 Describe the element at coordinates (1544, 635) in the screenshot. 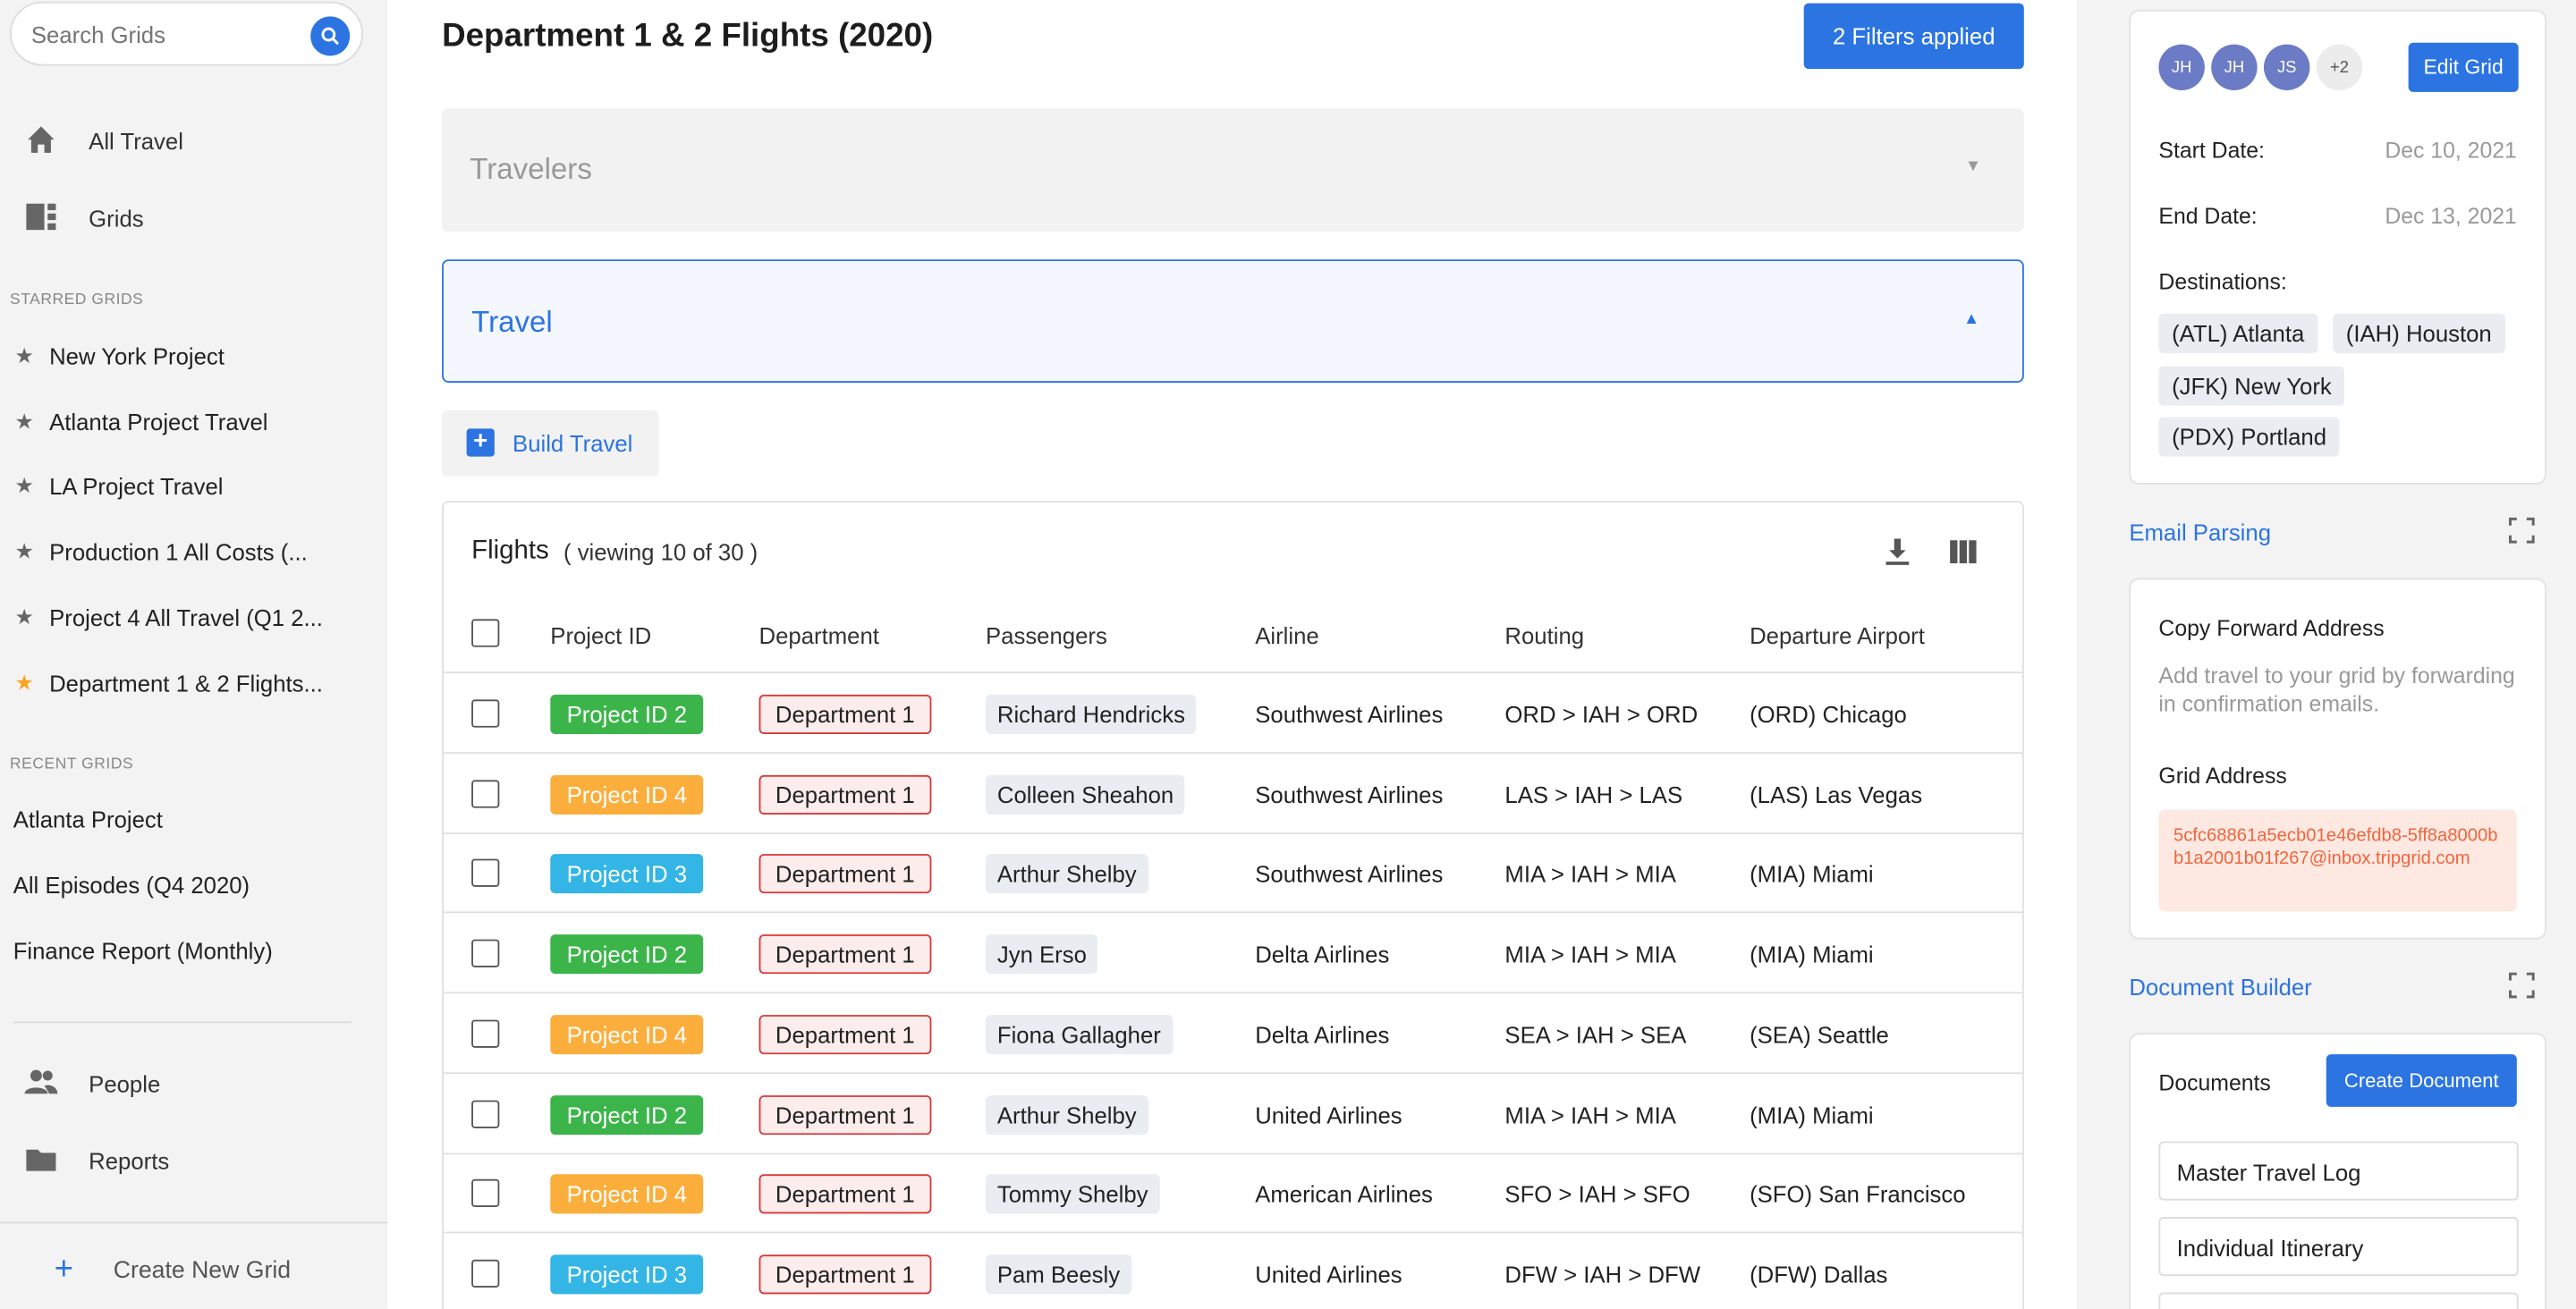

I see `column-header: Routing` at that location.